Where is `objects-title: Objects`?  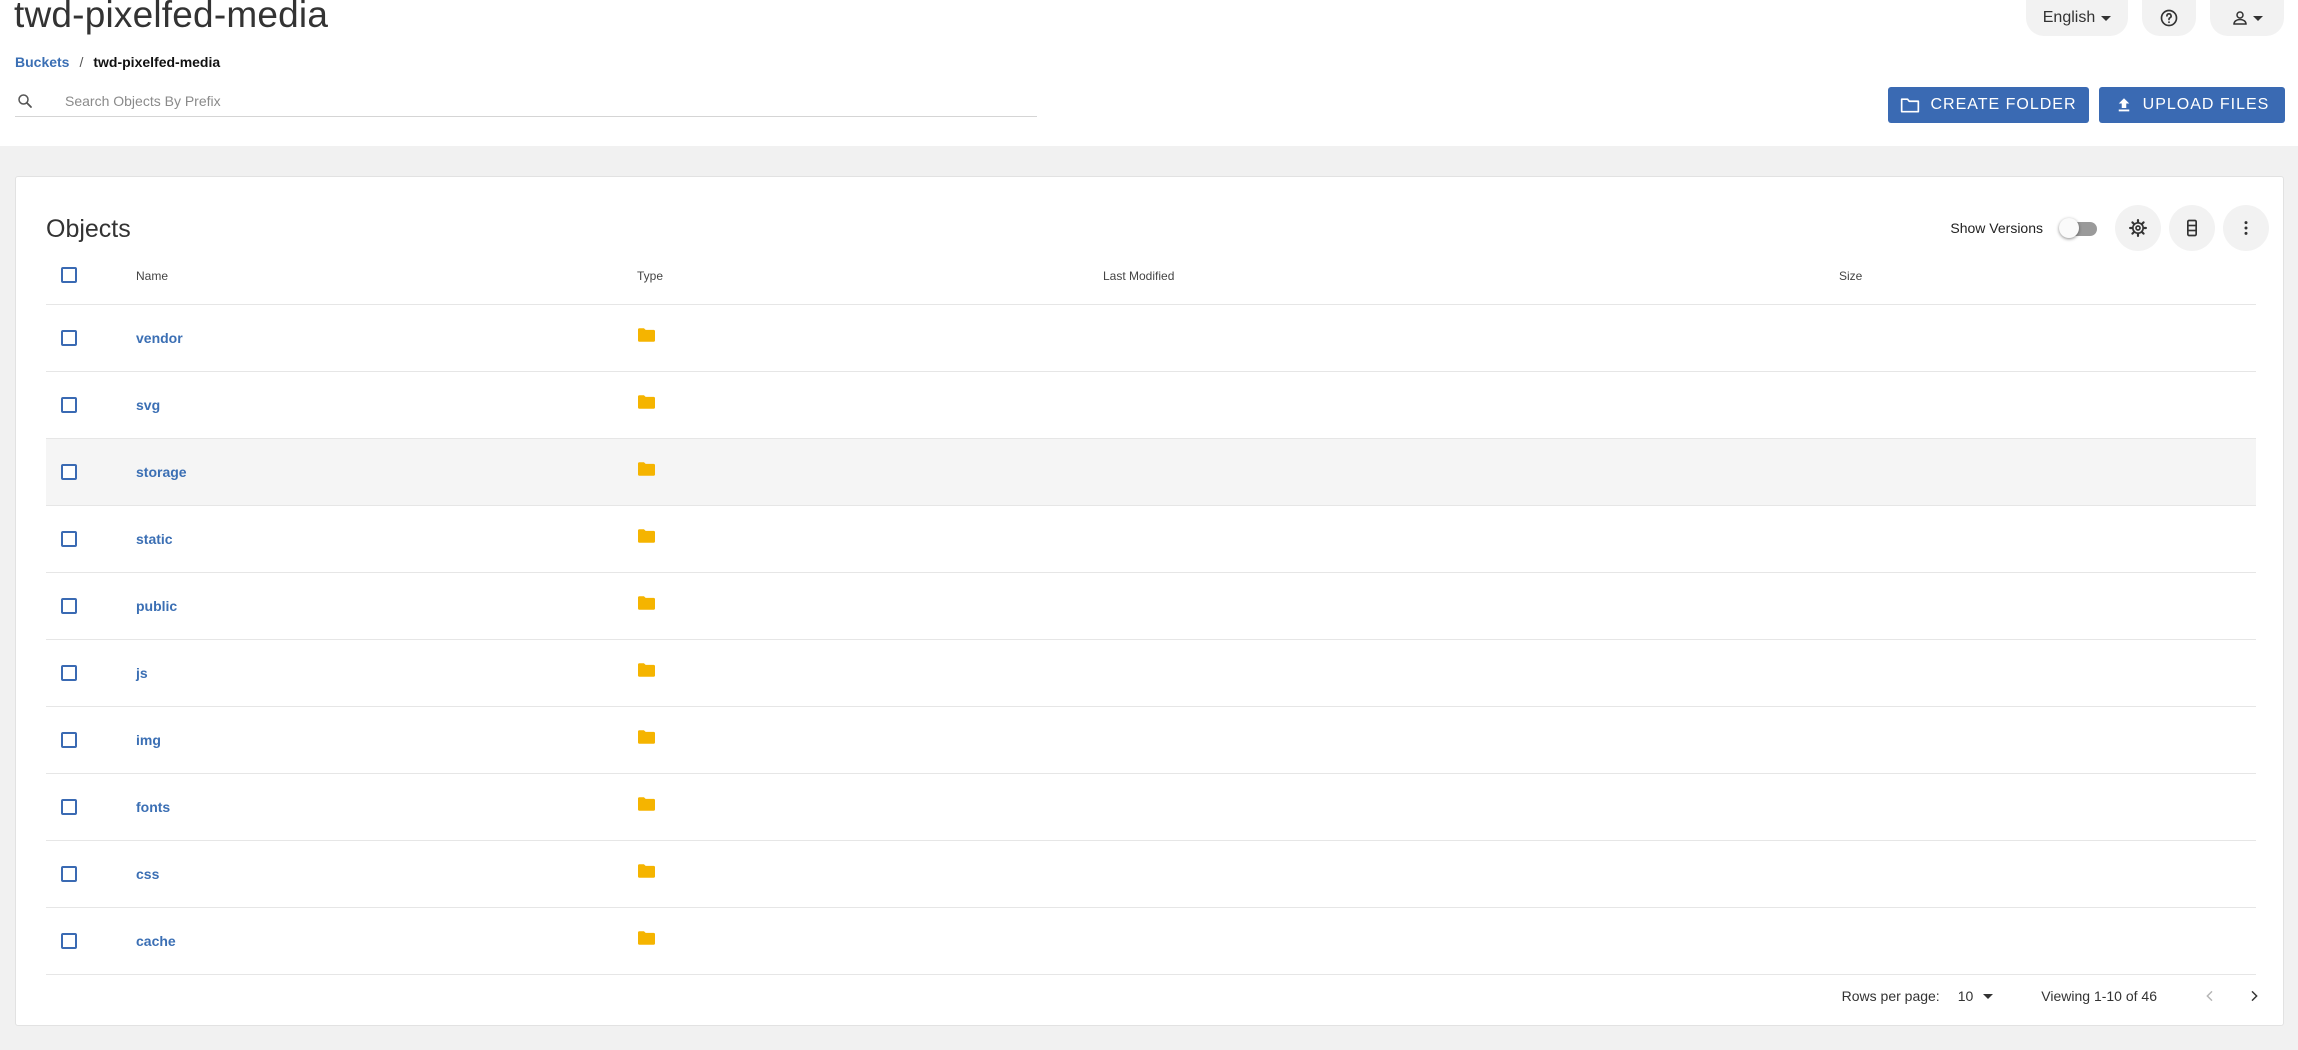 objects-title: Objects is located at coordinates (88, 229).